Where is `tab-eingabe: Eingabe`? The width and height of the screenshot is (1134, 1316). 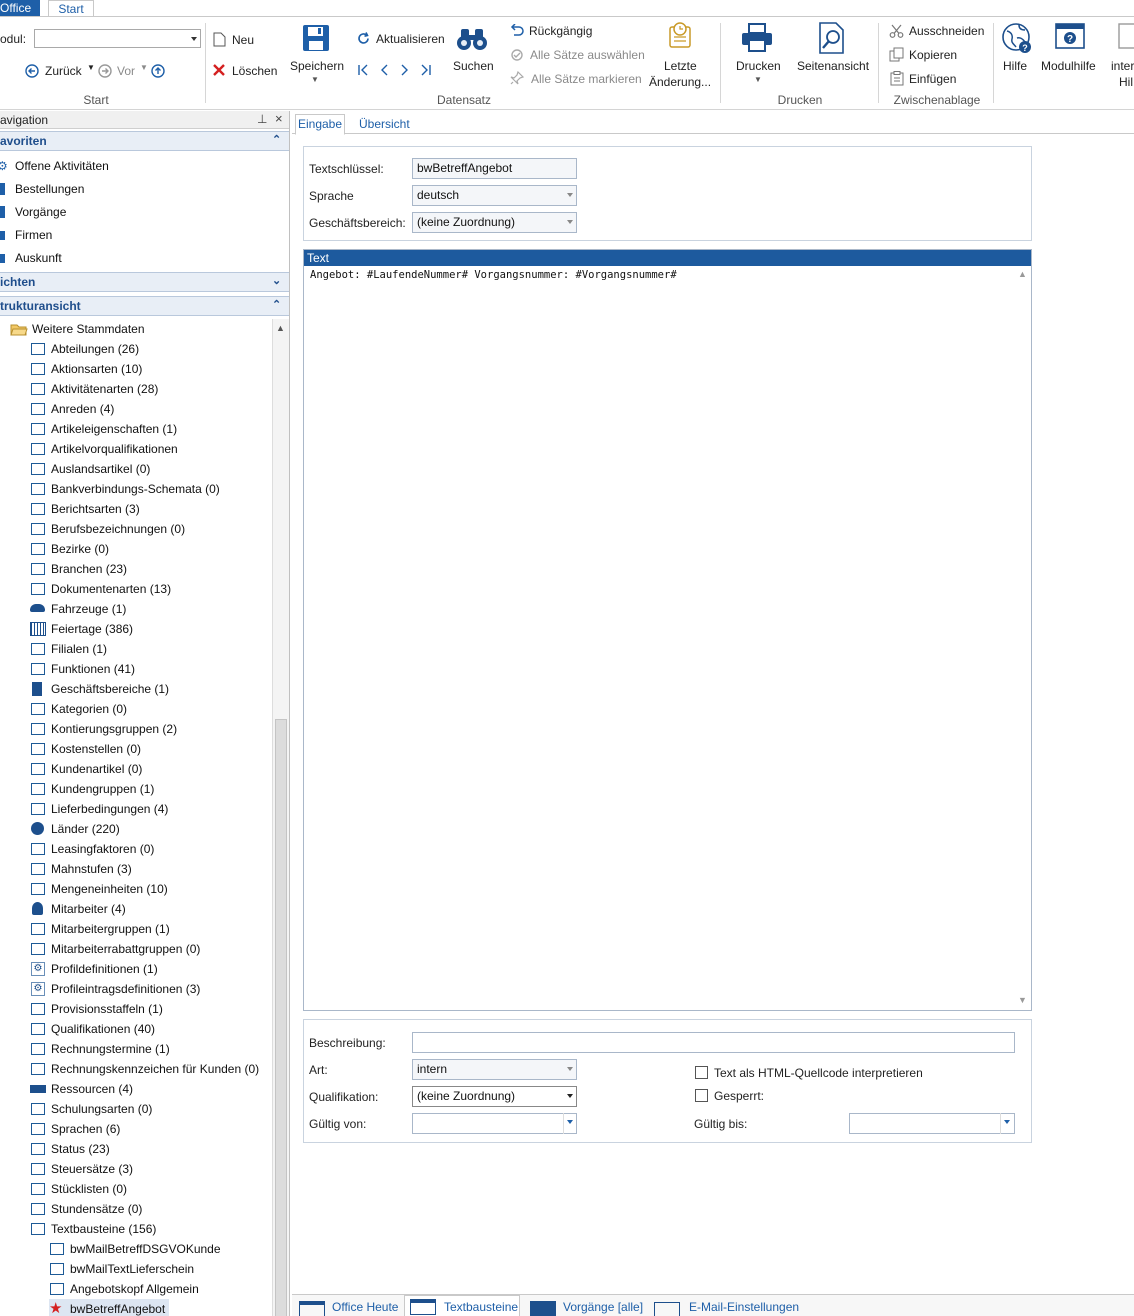
tab-eingabe: Eingabe is located at coordinates (320, 124).